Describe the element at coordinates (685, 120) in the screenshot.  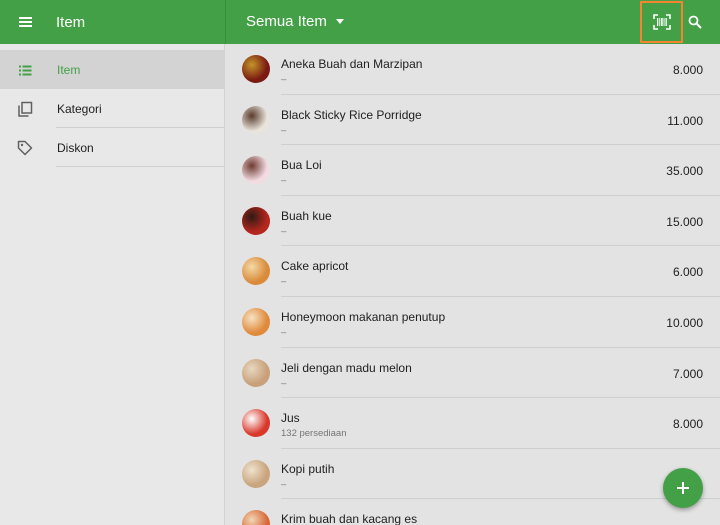
I see `item-price: 11.000` at that location.